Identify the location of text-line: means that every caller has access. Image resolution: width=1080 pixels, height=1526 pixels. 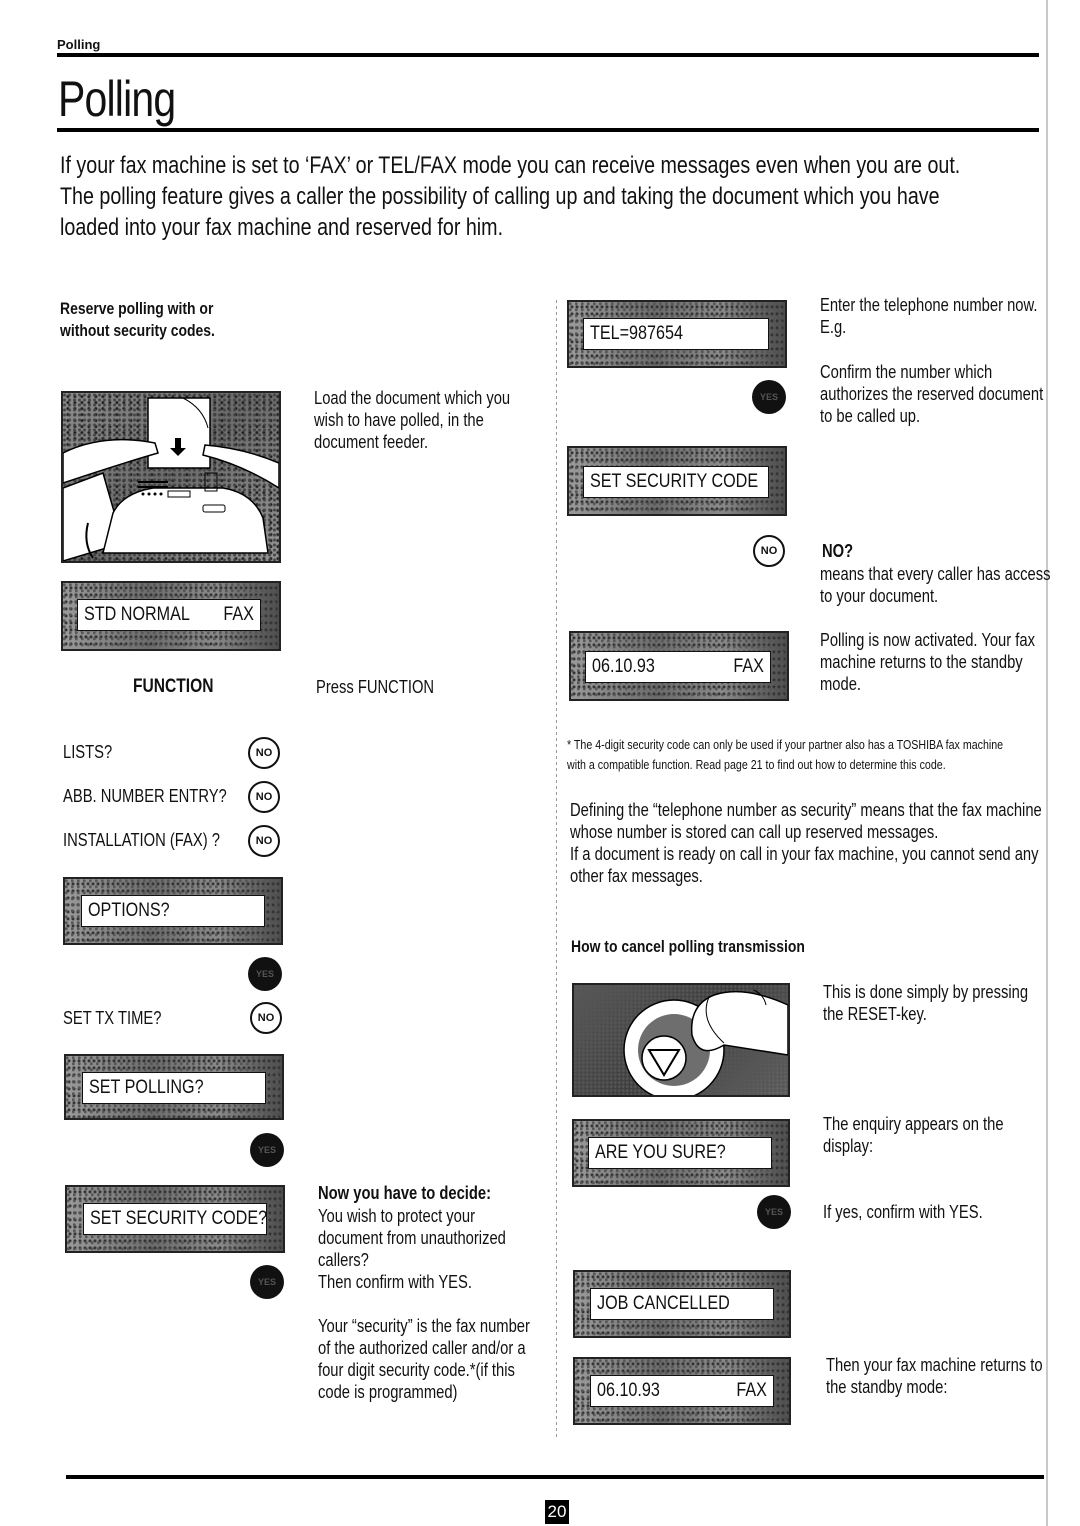
(935, 574).